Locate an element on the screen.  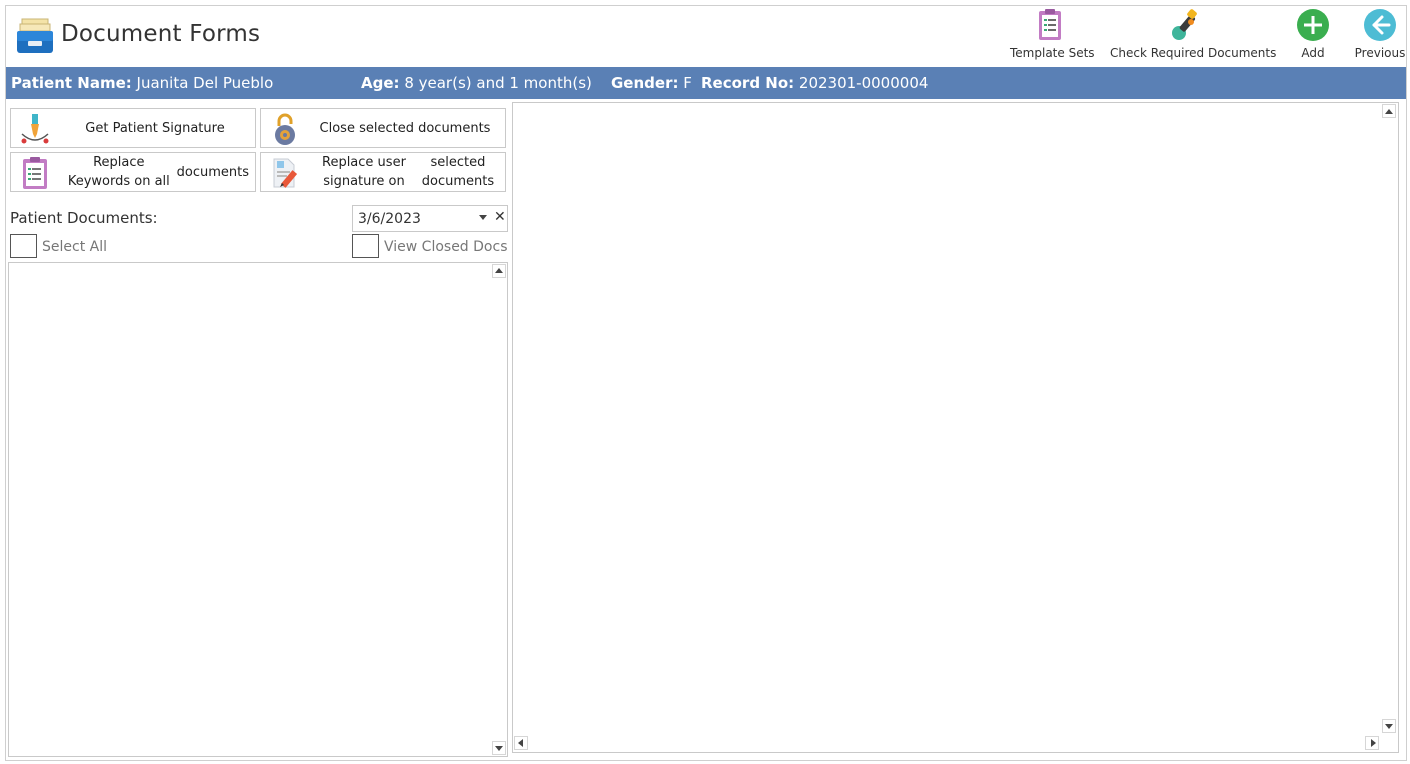
patient-record: Record No: 202301-0000004 is located at coordinates (814, 83).